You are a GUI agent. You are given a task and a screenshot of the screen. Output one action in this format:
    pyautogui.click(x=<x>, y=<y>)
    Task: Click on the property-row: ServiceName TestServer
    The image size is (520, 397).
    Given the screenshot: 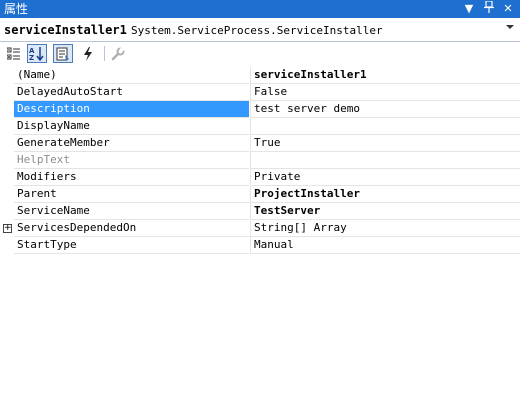 What is the action you would take?
    pyautogui.click(x=260, y=211)
    